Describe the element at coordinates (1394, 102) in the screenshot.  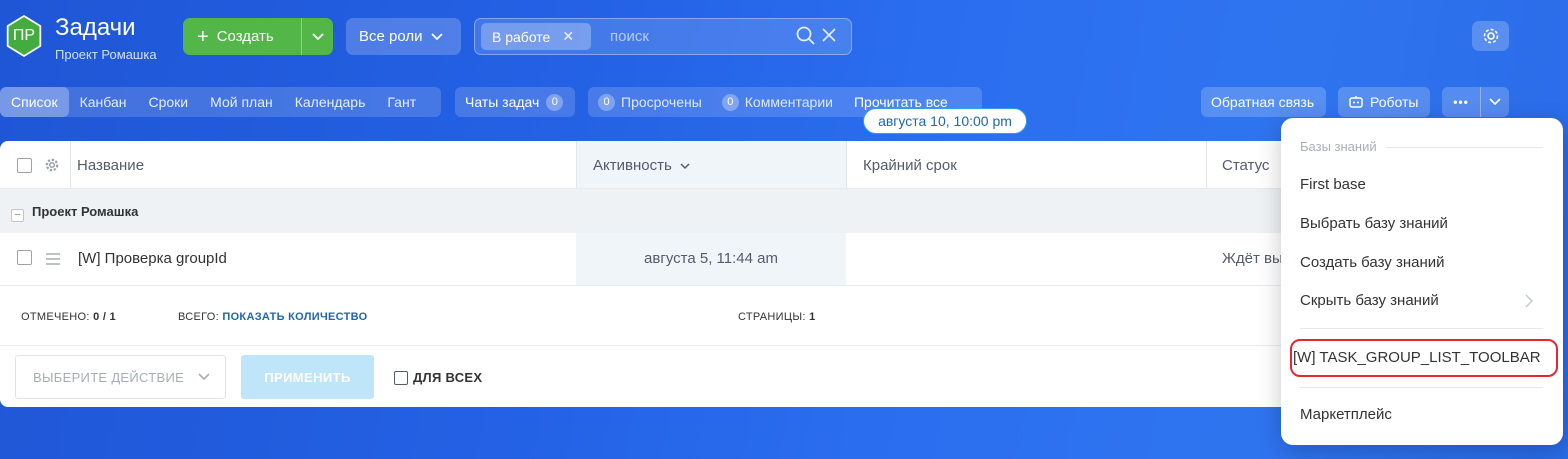
I see `robots-label: Роботы` at that location.